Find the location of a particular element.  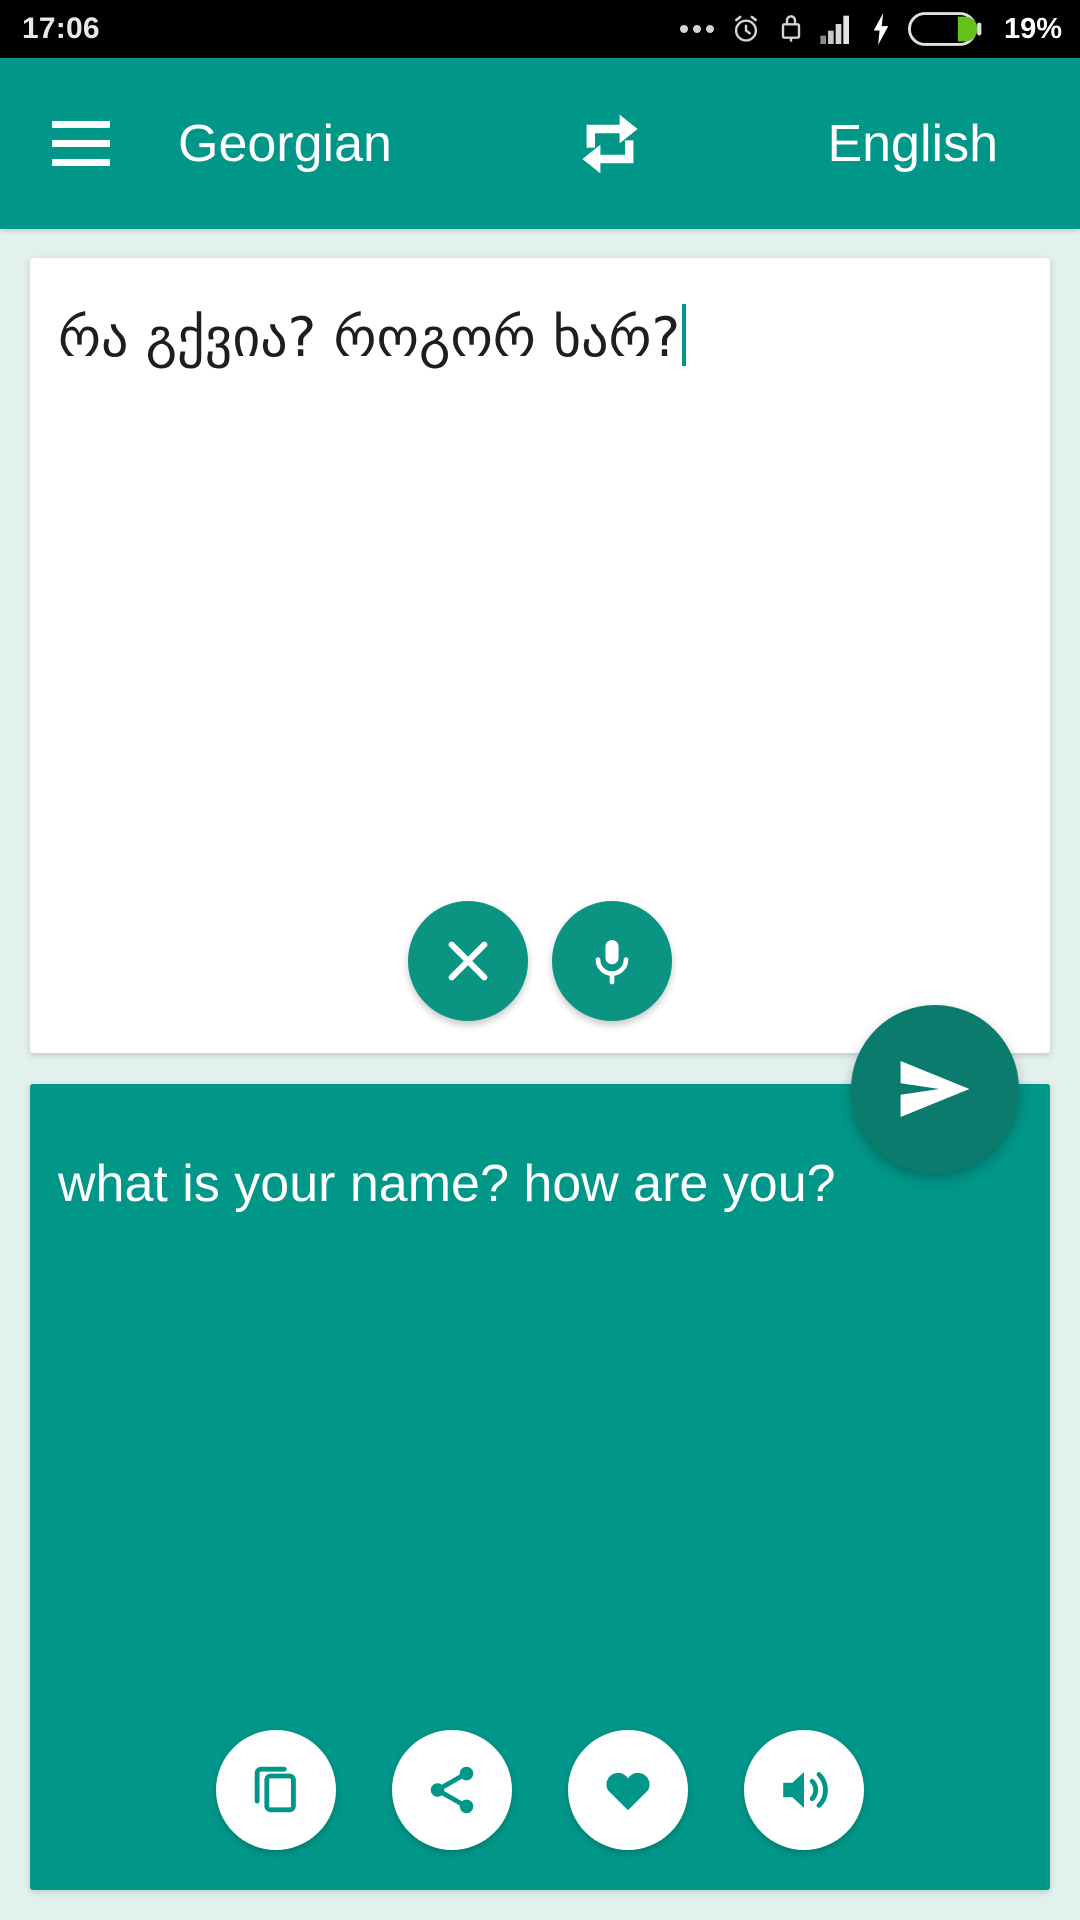

charging-bolt-icon is located at coordinates (881, 29).